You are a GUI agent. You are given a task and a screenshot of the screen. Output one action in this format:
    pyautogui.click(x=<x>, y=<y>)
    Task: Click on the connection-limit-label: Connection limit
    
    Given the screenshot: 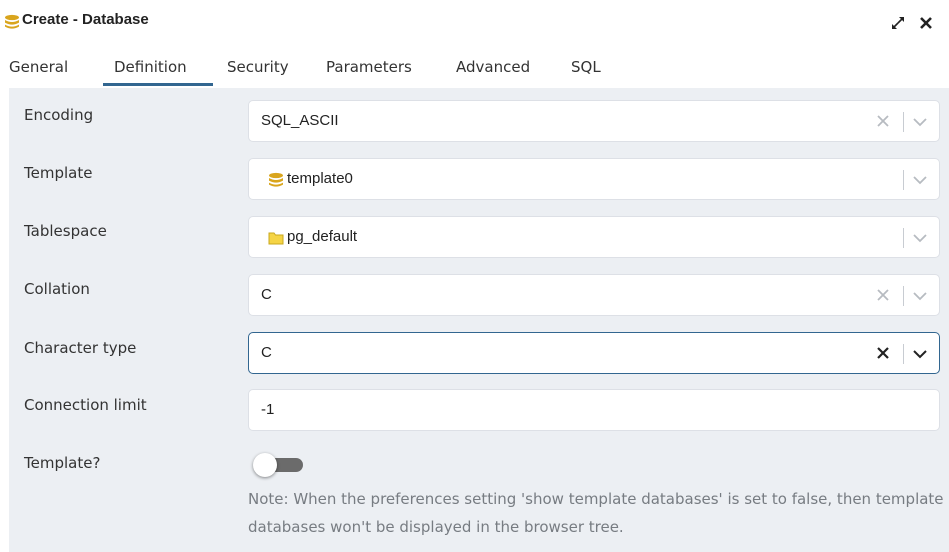 What is the action you would take?
    pyautogui.click(x=85, y=405)
    